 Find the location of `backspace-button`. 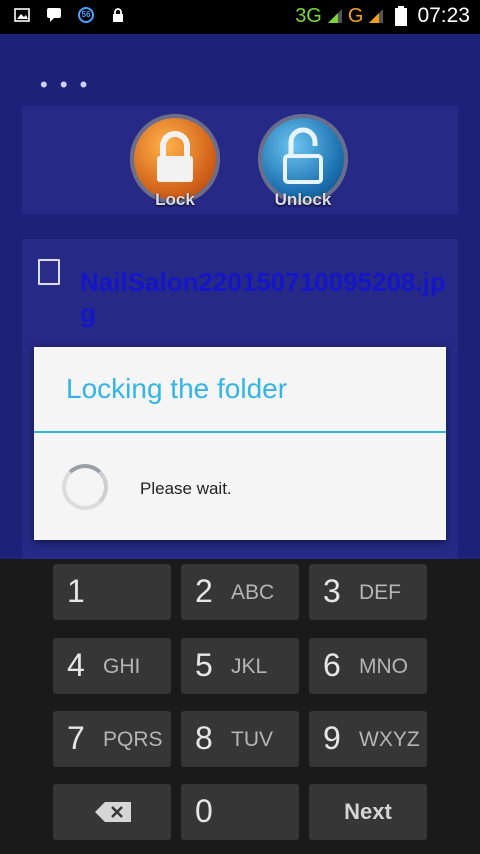

backspace-button is located at coordinates (112, 812).